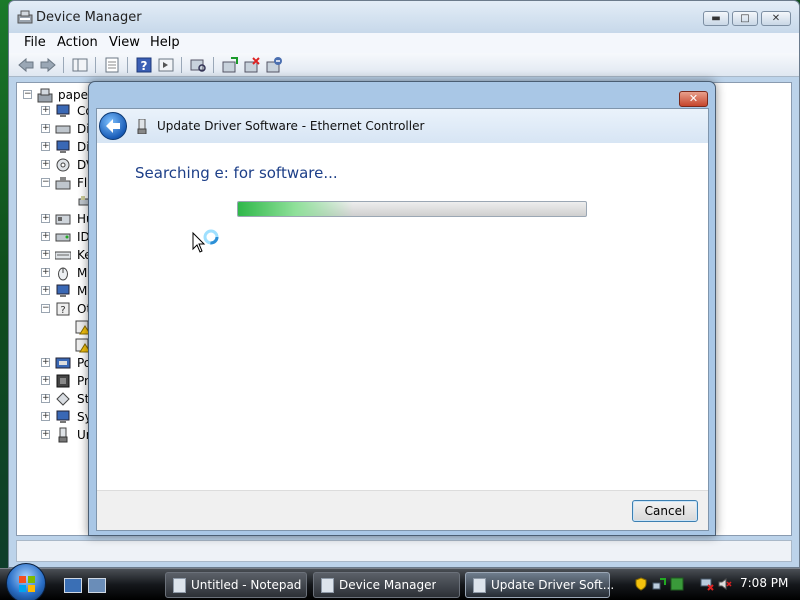 The width and height of the screenshot is (800, 600). Describe the element at coordinates (112, 65) in the screenshot. I see `properties-icon` at that location.